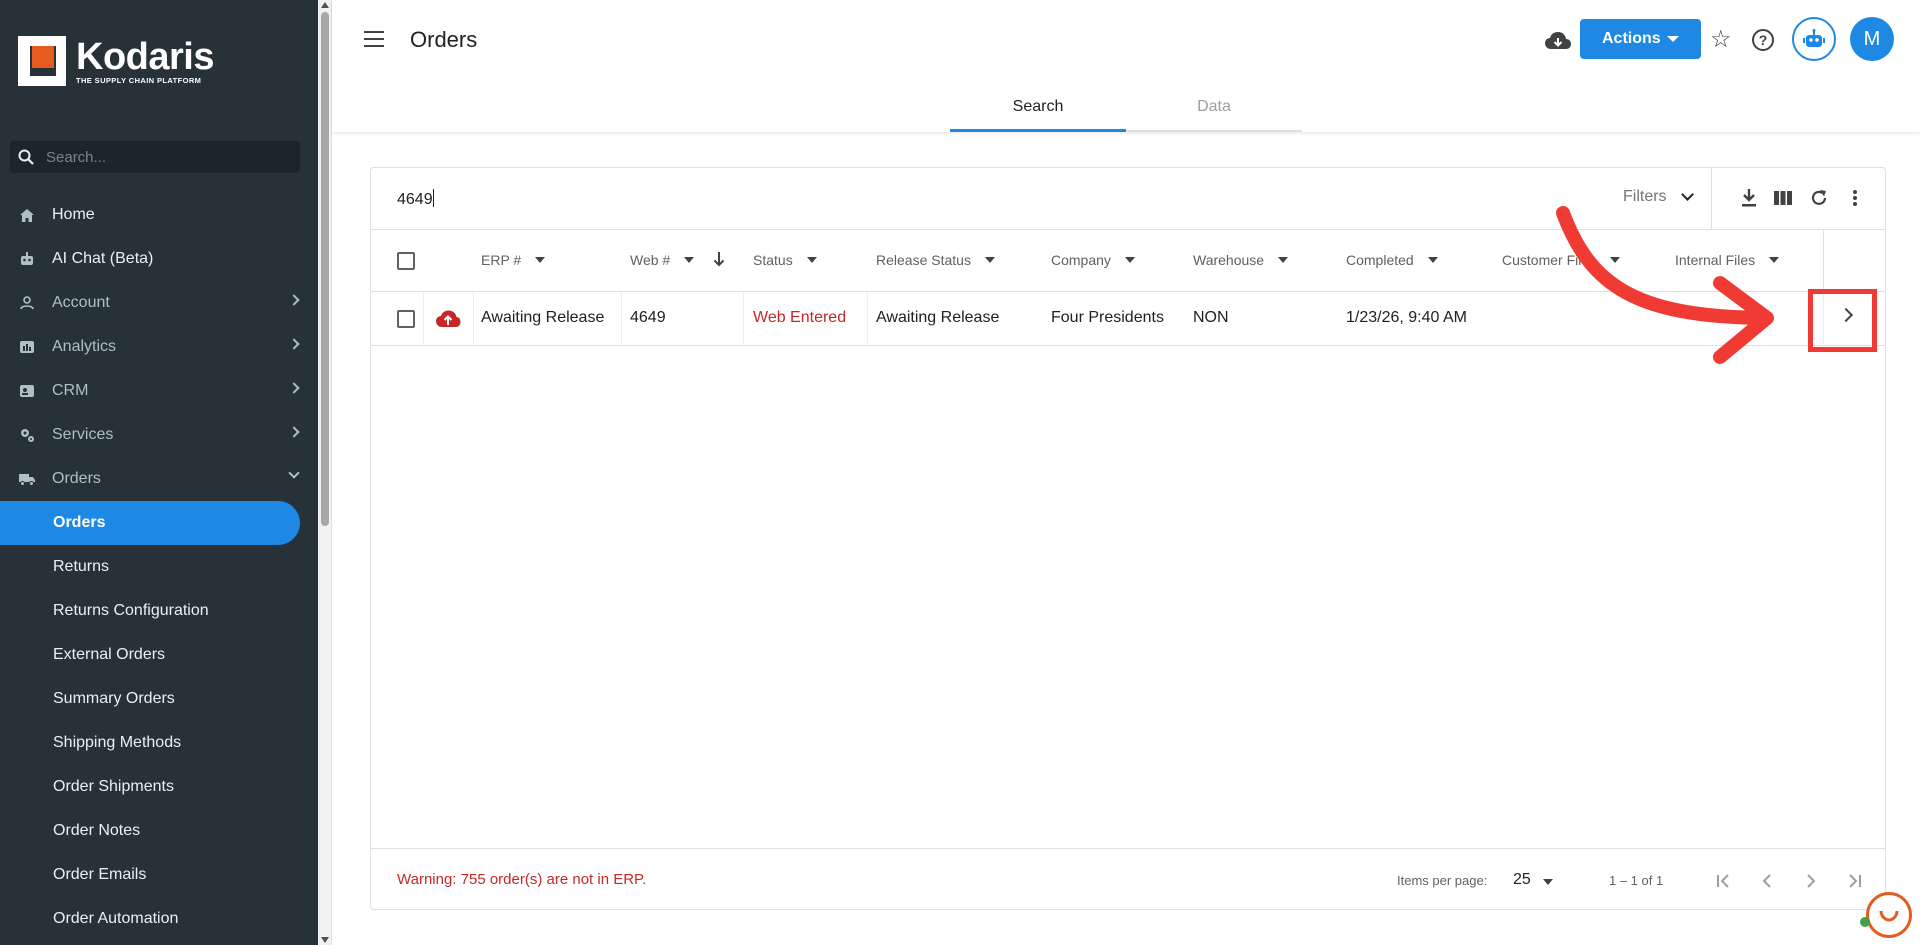  What do you see at coordinates (938, 317) in the screenshot?
I see `cell-release-status: Awaiting Release` at bounding box center [938, 317].